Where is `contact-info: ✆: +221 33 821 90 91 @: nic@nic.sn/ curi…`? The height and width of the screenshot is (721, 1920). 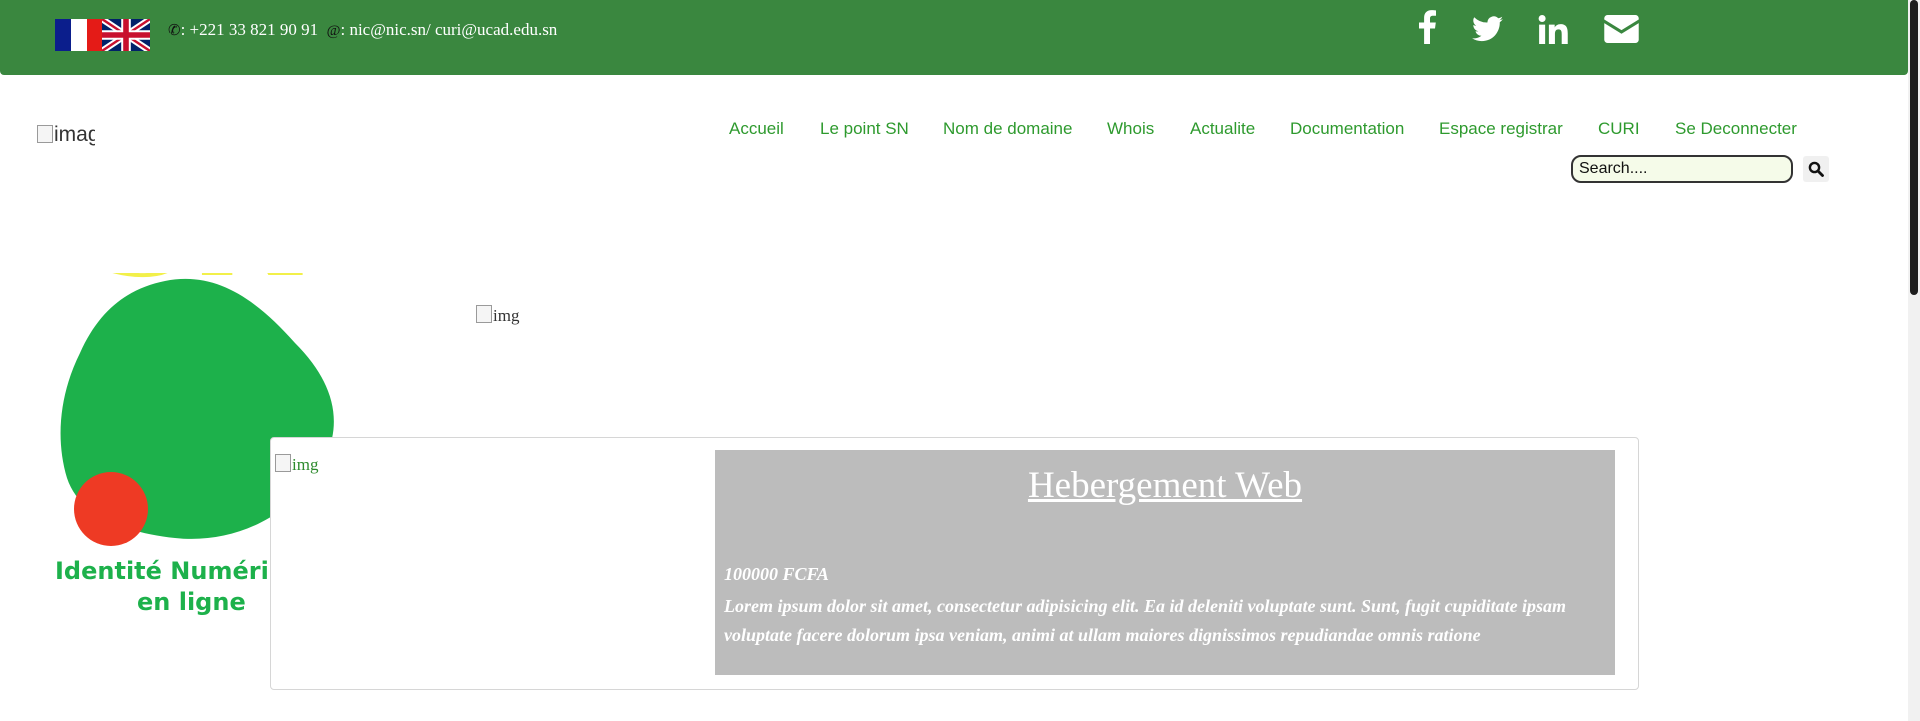
contact-info: ✆: +221 33 821 90 91 @: nic@nic.sn/ curi… is located at coordinates (362, 30).